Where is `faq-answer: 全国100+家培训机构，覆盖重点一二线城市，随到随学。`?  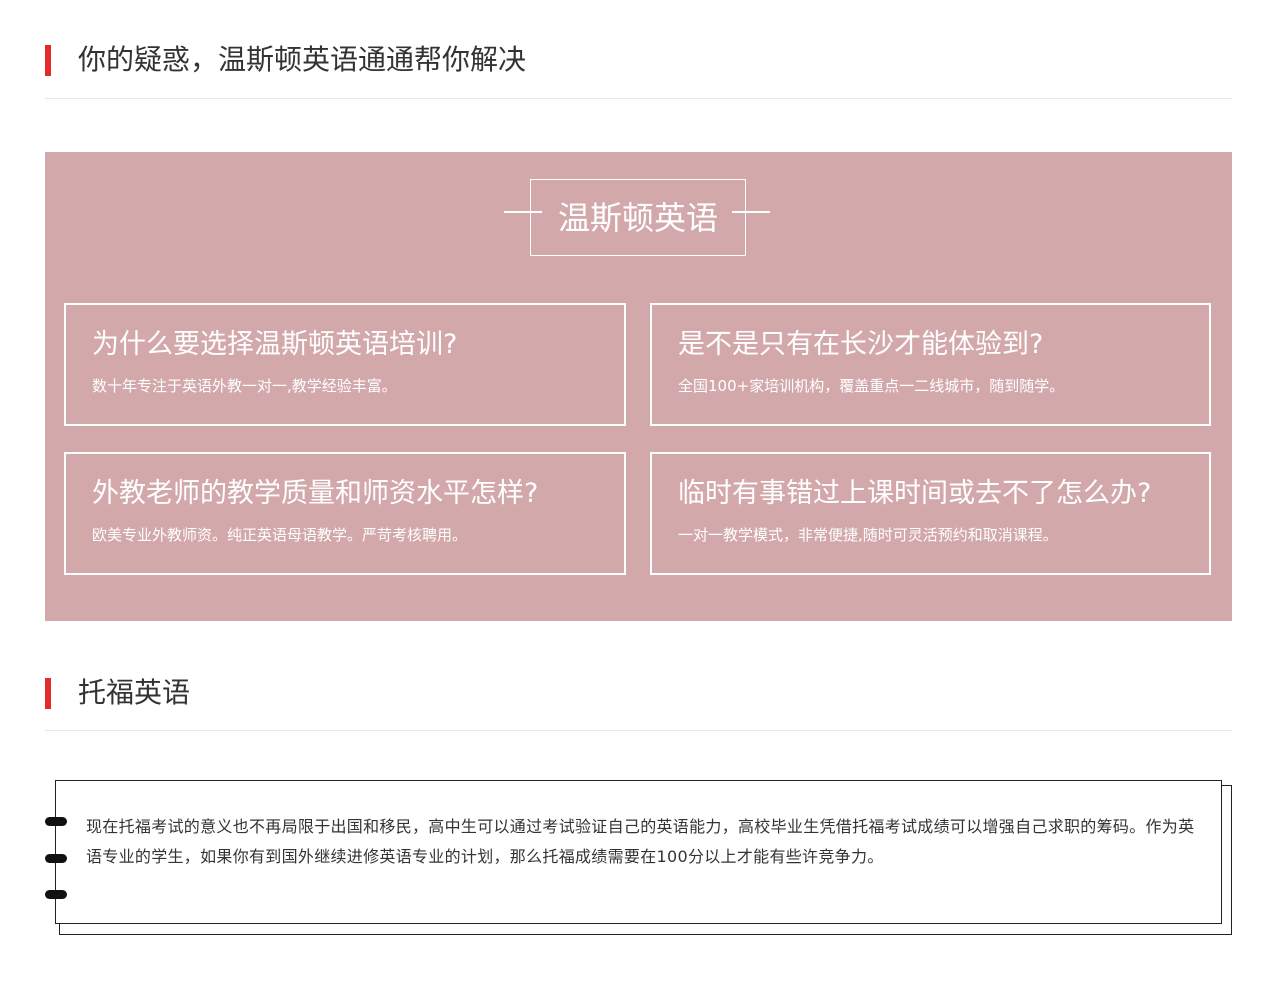
faq-answer: 全国100+家培训机构，覆盖重点一二线城市，随到随学。 is located at coordinates (871, 386).